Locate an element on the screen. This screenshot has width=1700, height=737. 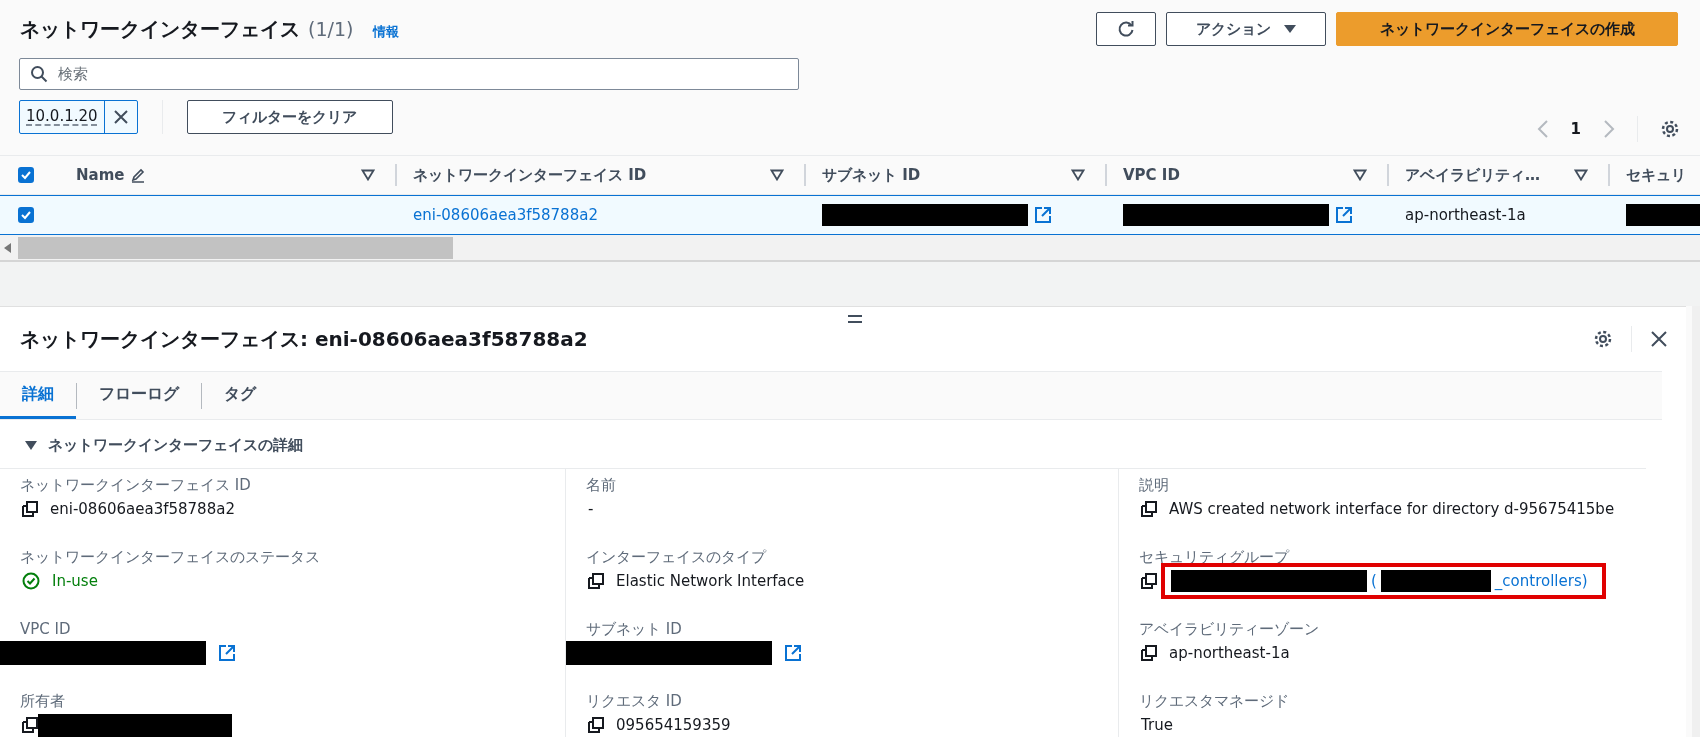
field-label: ネットワークインターフェイス ID is located at coordinates (136, 485).